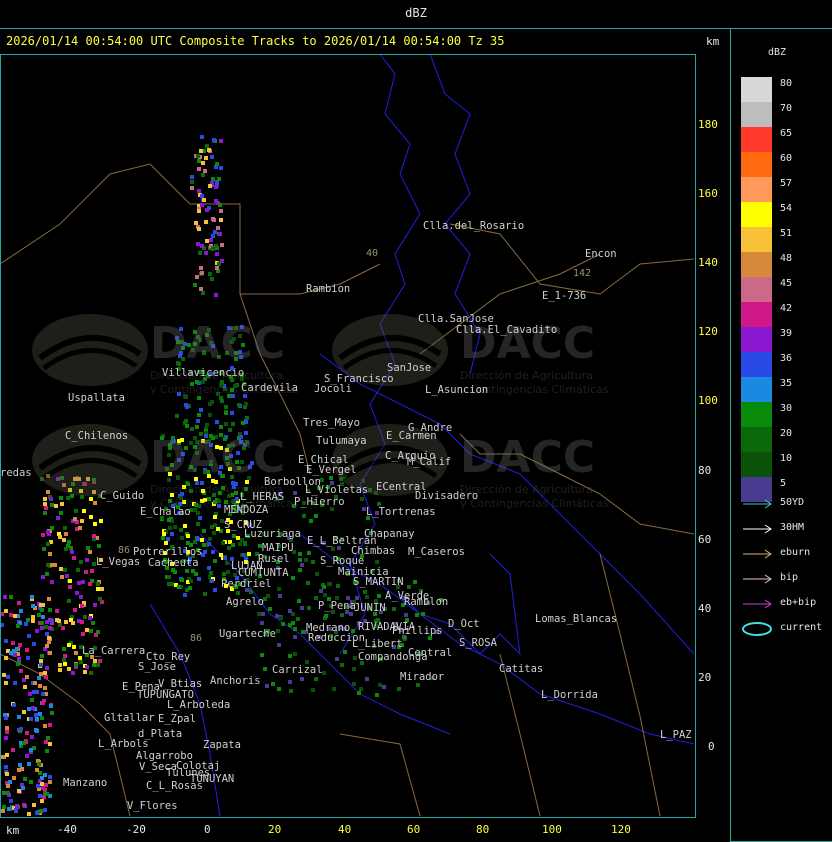  Describe the element at coordinates (378, 582) in the screenshot. I see `place-label: S_MARTIN` at that location.